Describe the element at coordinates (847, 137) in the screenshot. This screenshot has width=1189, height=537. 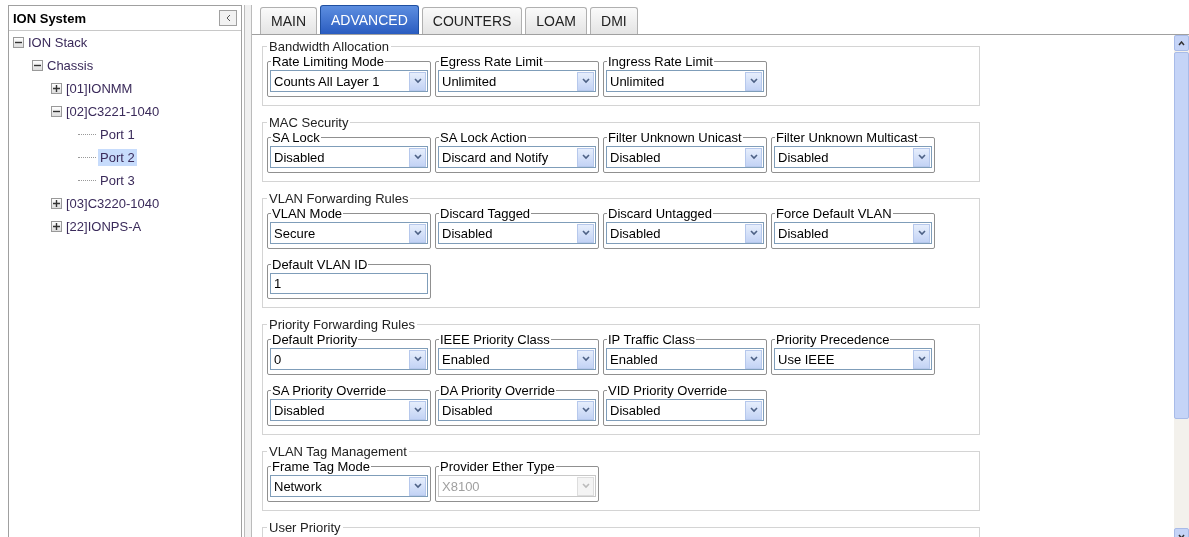
I see `field-label: Filter Unknown Multicast` at that location.